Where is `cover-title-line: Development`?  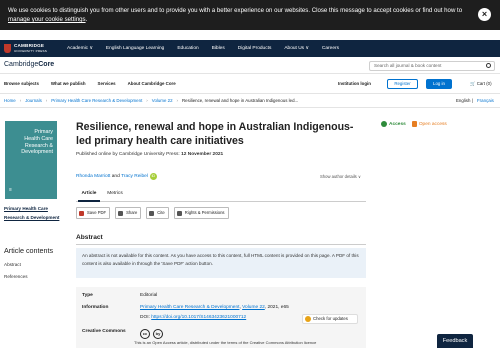 cover-title-line: Development is located at coordinates (37, 152).